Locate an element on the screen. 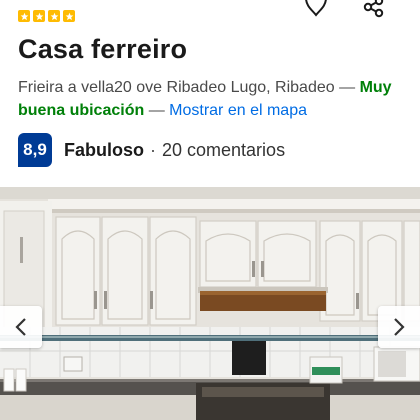 The image size is (420, 420). previous-photo-button is located at coordinates (21, 327).